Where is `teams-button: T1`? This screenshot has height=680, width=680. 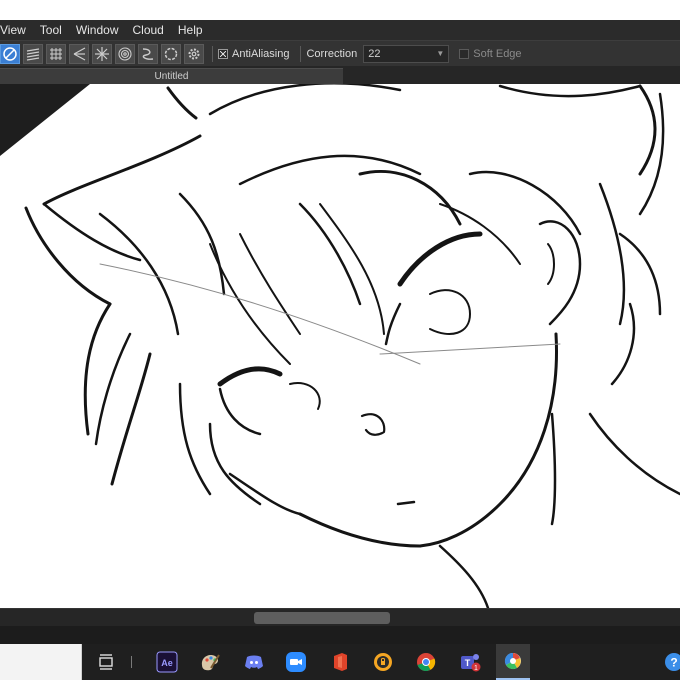 teams-button: T1 is located at coordinates (470, 662).